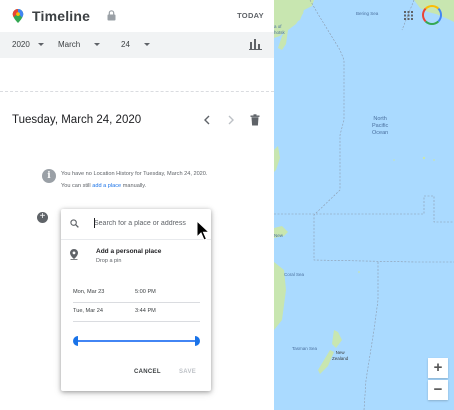  What do you see at coordinates (231, 120) in the screenshot?
I see `chevron-right-icon` at bounding box center [231, 120].